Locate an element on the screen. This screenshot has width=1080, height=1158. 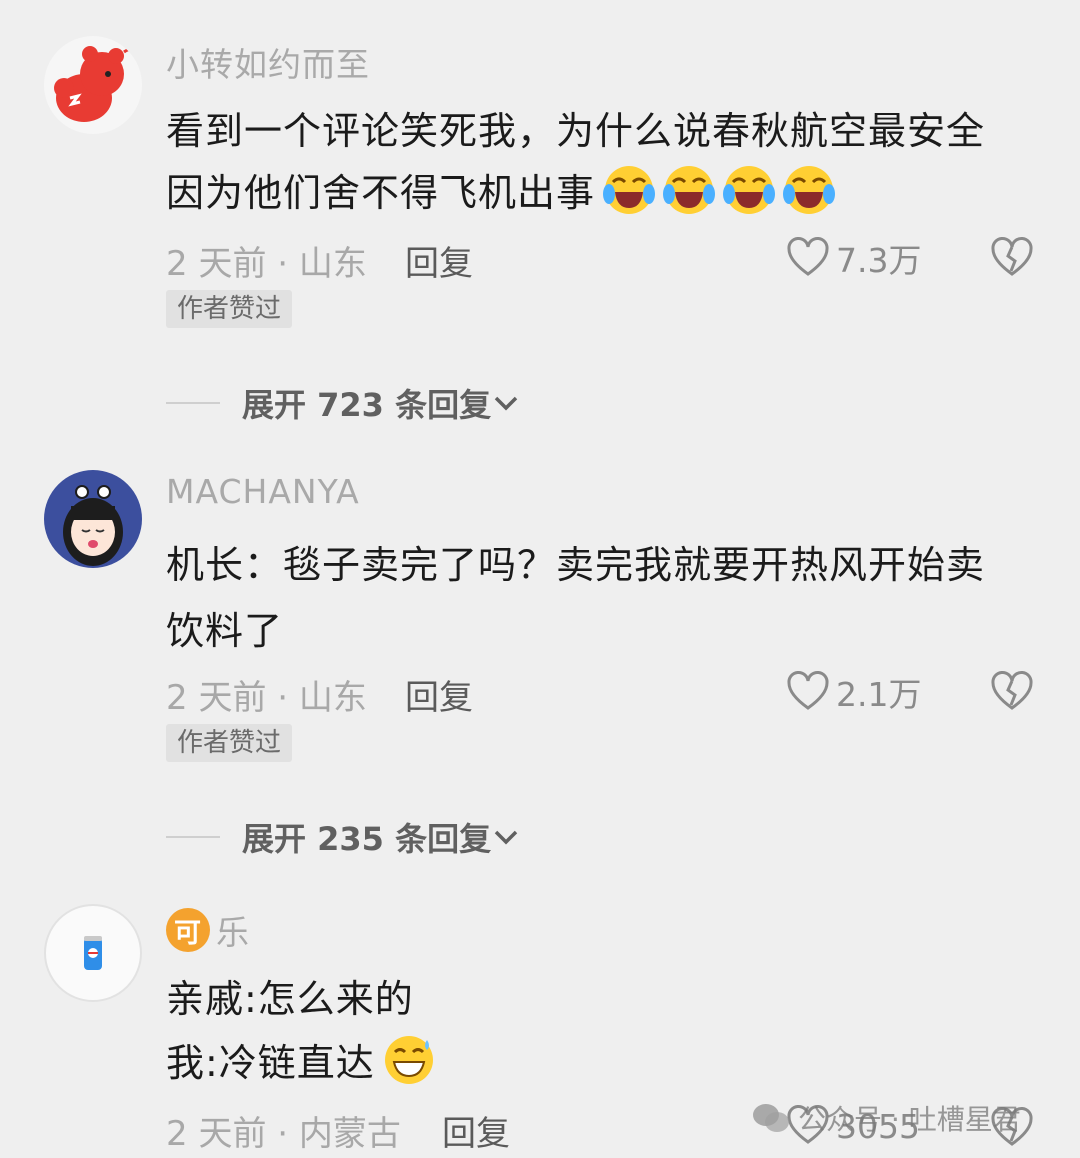
red-bear-avatar-icon is located at coordinates (93, 85).